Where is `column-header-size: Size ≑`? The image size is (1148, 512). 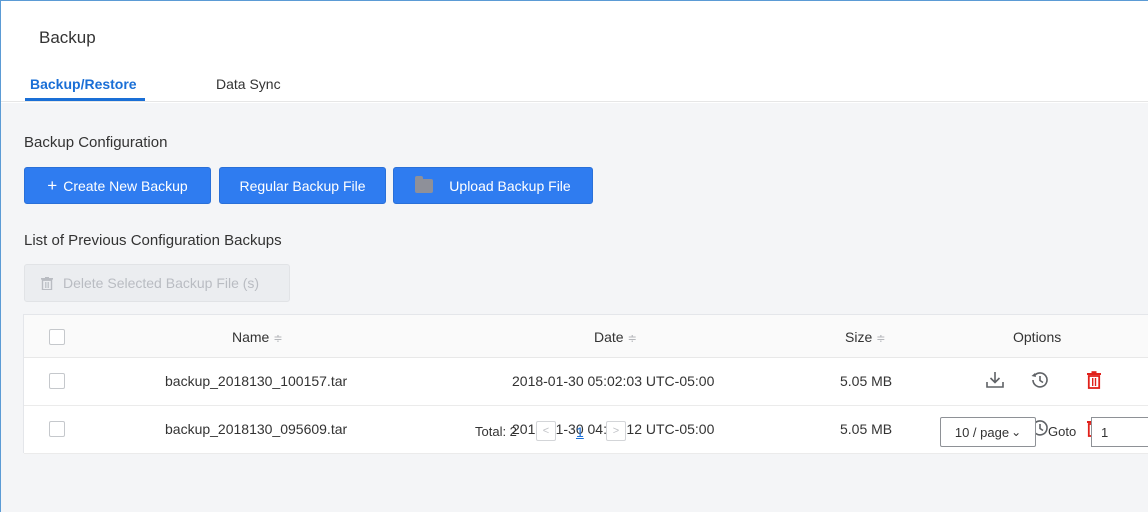
column-header-size: Size ≑ is located at coordinates (865, 337).